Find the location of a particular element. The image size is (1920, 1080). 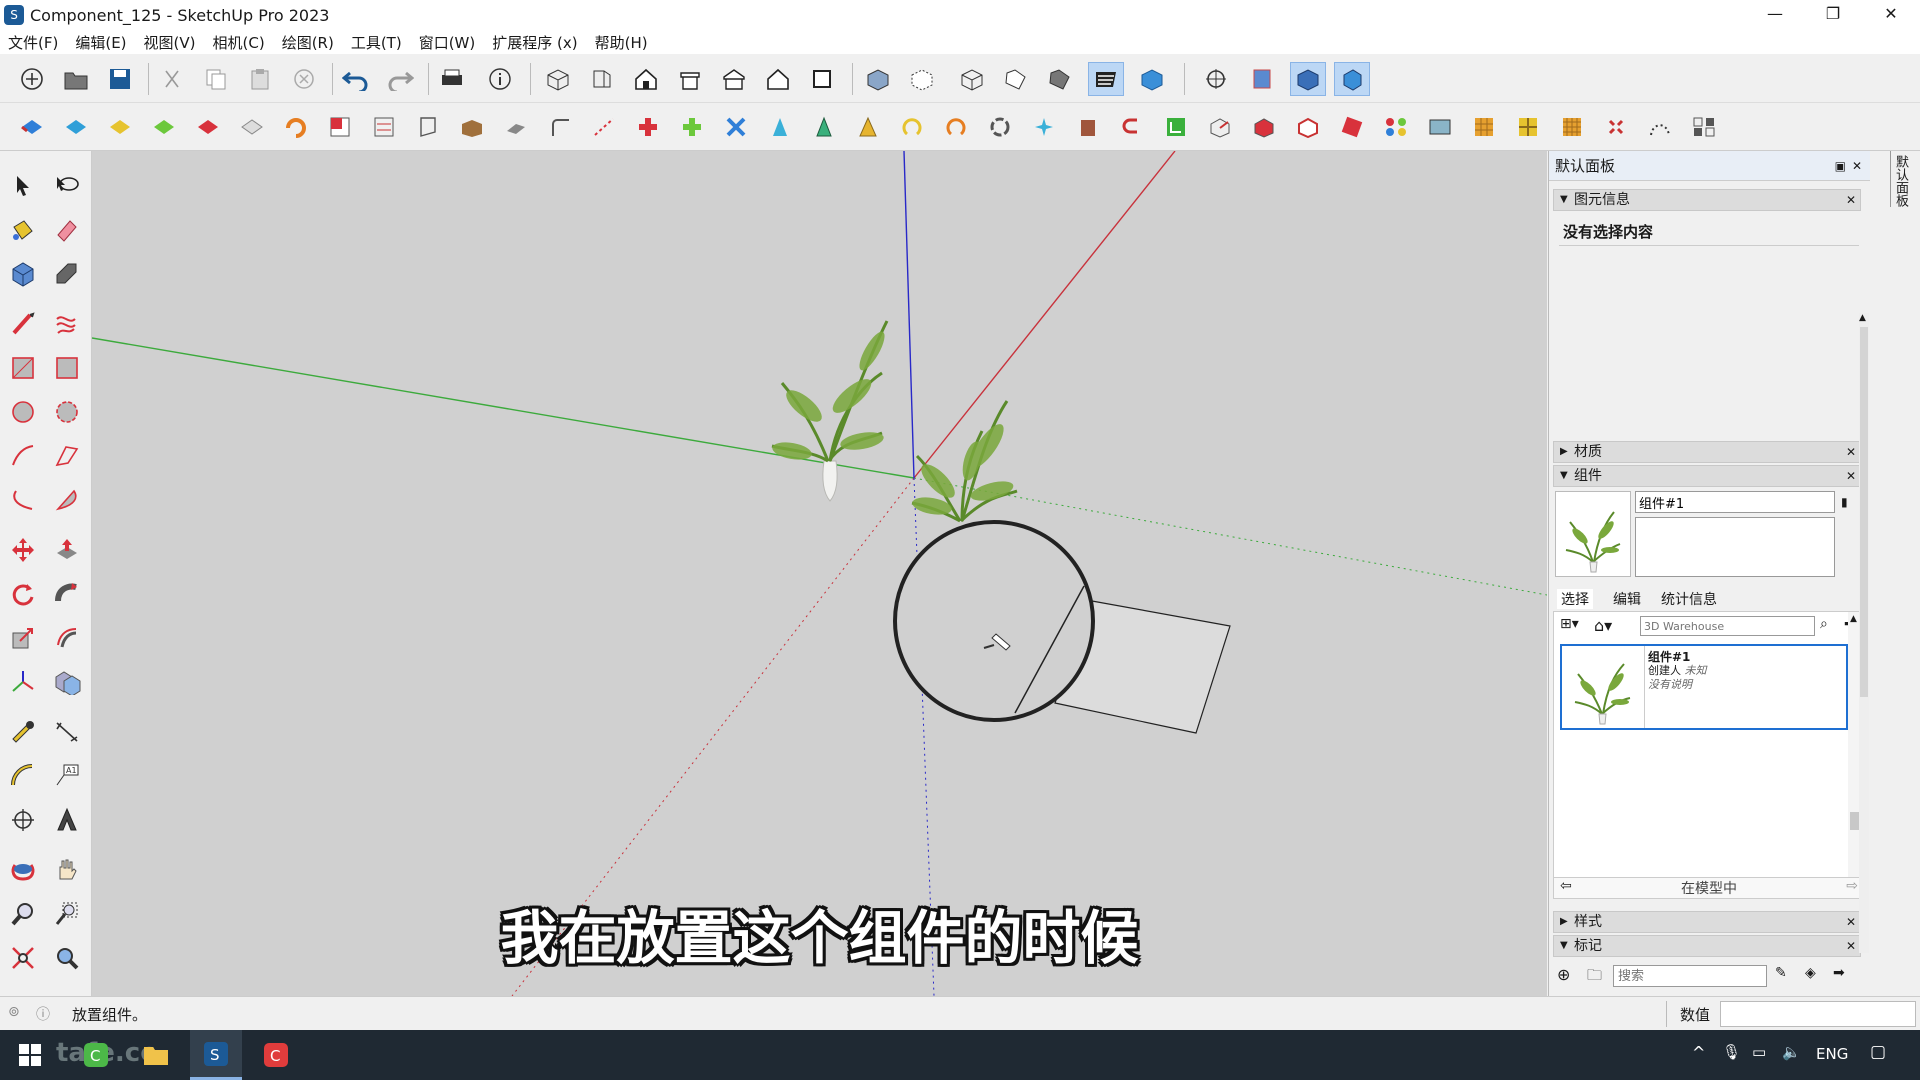

ext-tool-18-icon is located at coordinates (780, 127).